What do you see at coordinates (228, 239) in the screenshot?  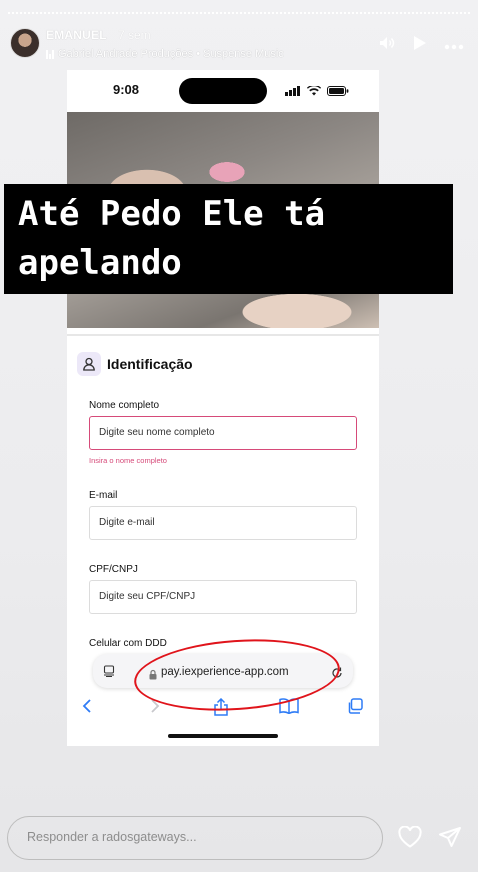 I see `story-caption: Até Pedo Ele tá apelando` at bounding box center [228, 239].